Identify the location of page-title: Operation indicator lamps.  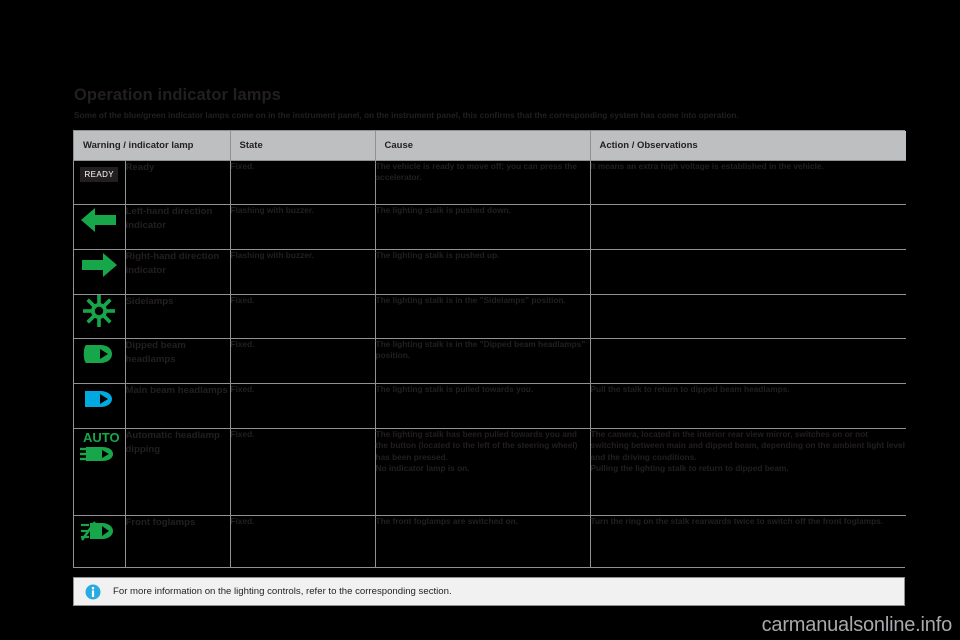
(177, 95).